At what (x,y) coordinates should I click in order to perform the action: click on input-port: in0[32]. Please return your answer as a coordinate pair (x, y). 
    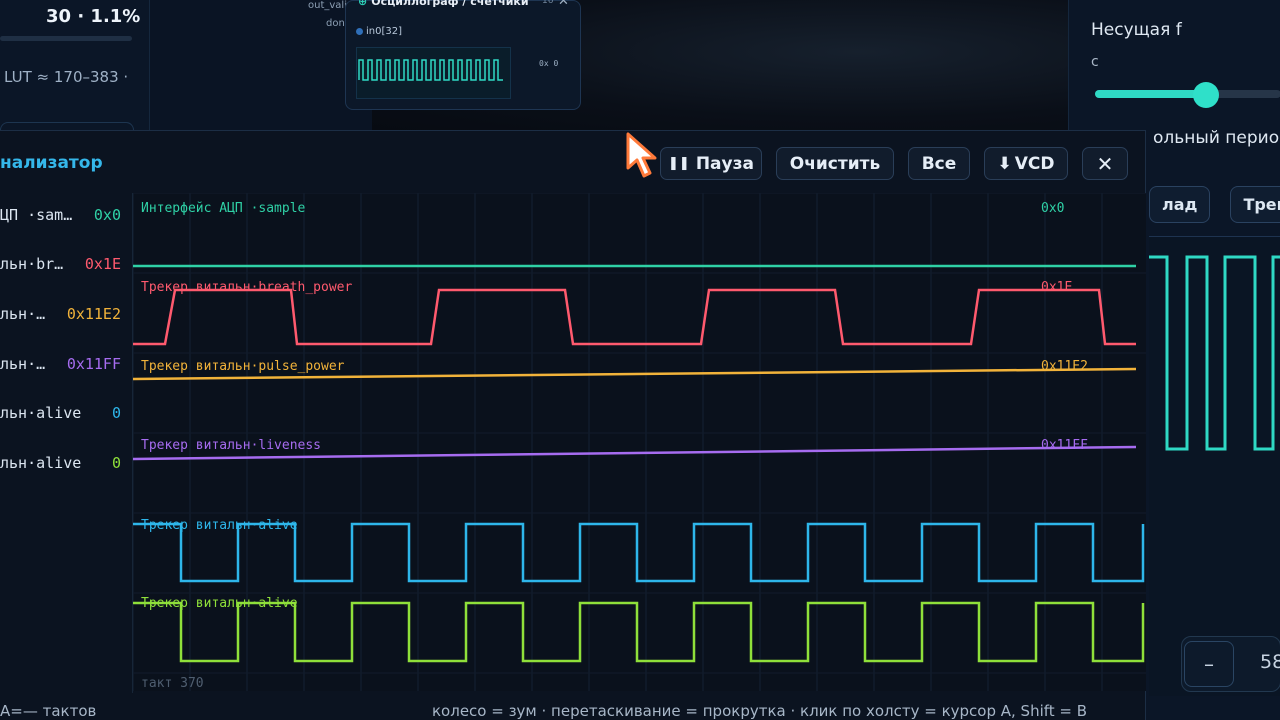
    Looking at the image, I should click on (379, 31).